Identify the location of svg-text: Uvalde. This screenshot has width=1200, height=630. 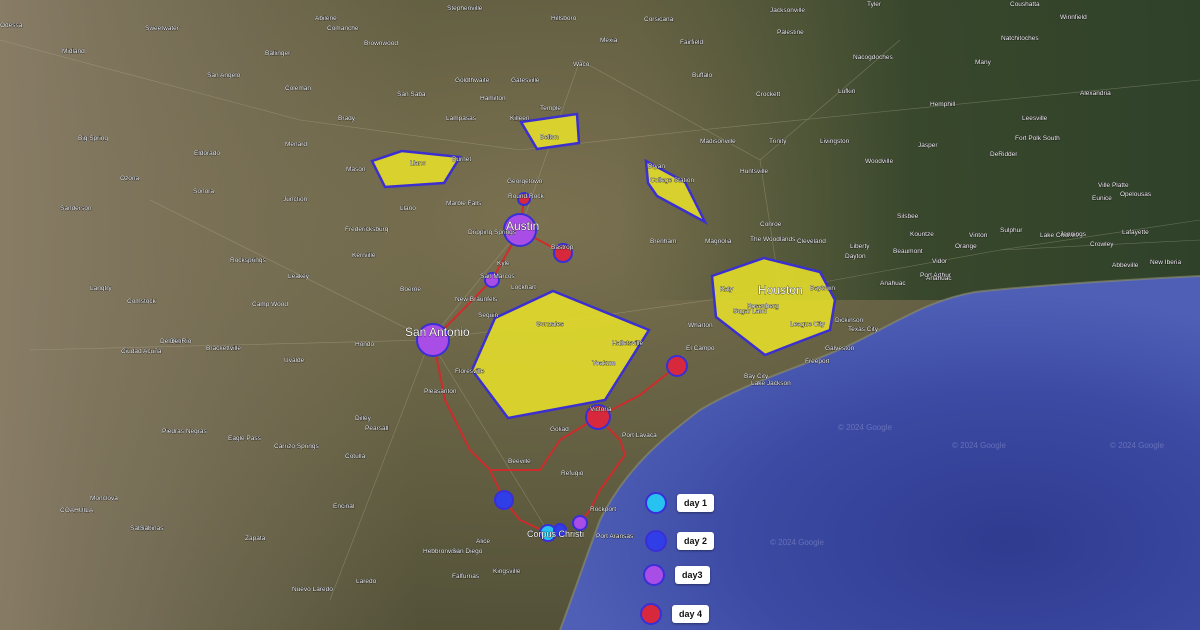
(294, 360).